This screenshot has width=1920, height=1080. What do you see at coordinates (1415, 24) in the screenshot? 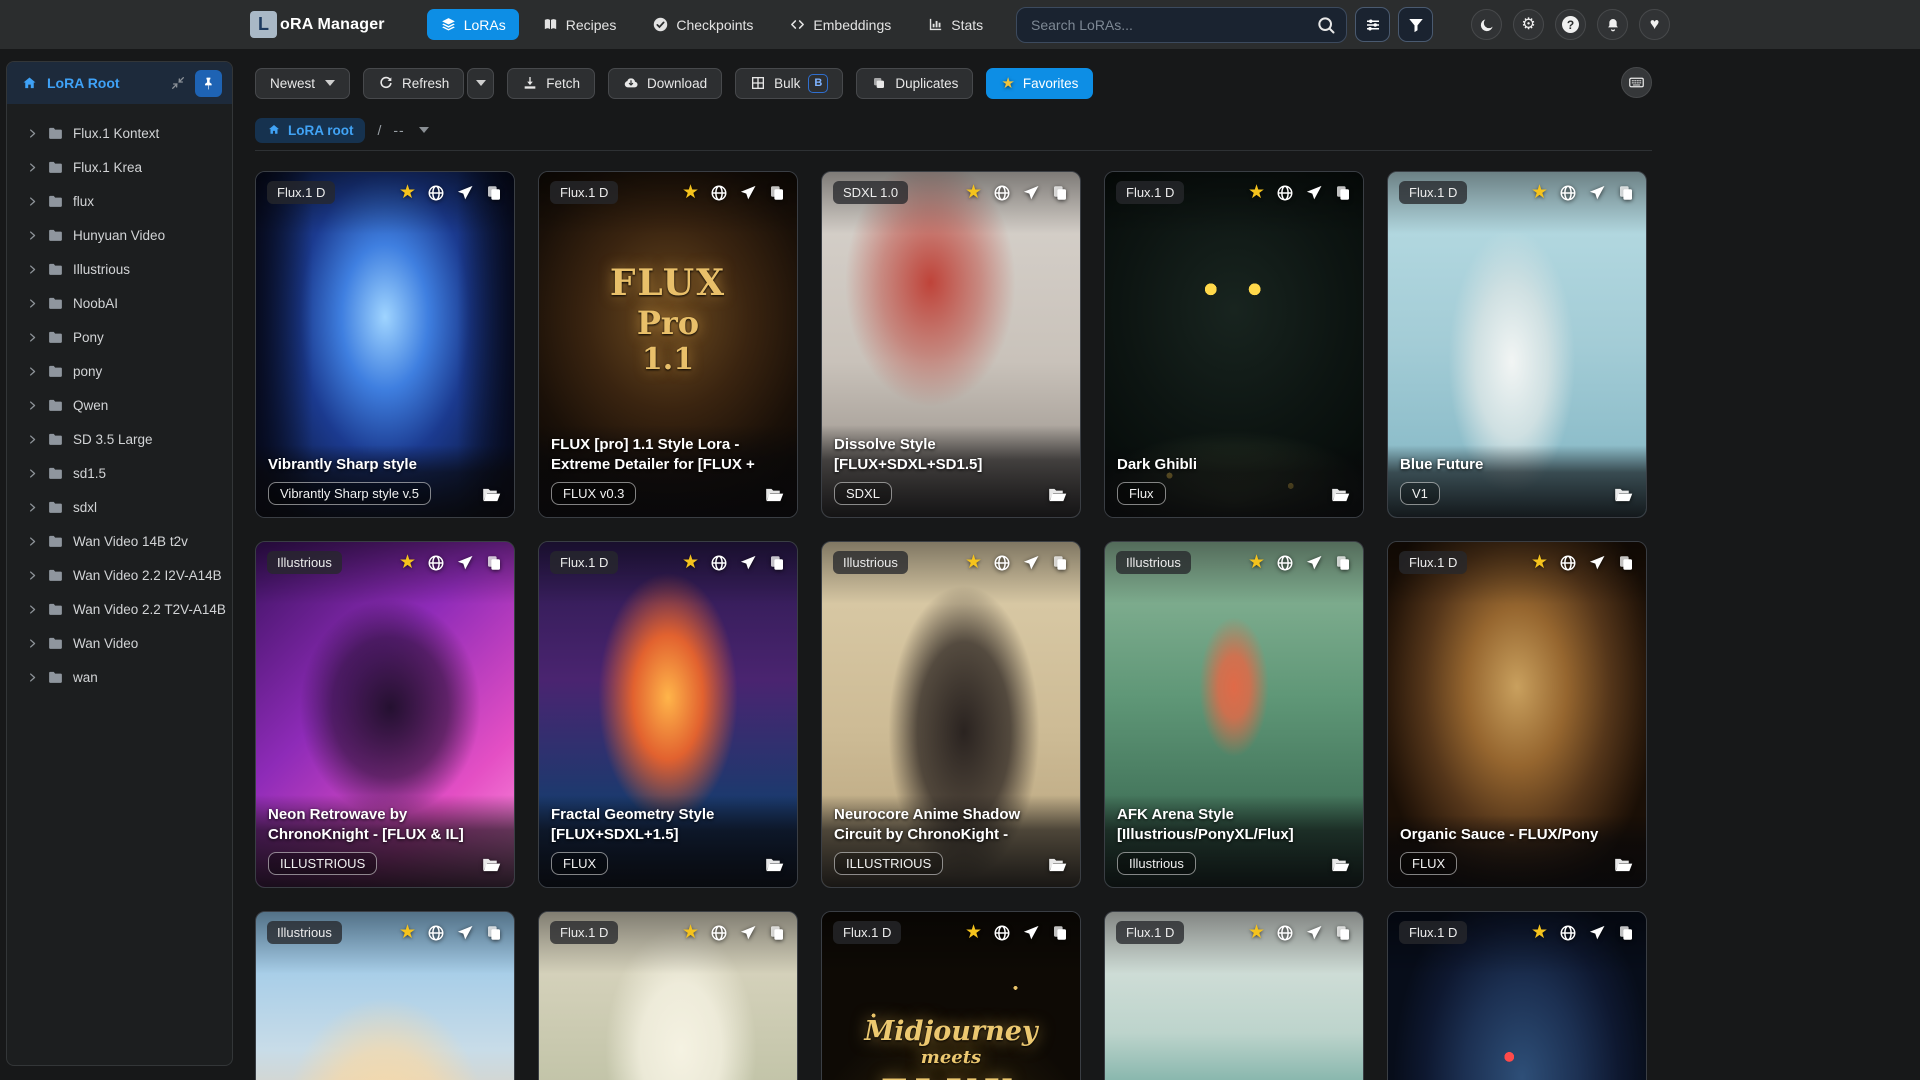
I see `filter-button` at bounding box center [1415, 24].